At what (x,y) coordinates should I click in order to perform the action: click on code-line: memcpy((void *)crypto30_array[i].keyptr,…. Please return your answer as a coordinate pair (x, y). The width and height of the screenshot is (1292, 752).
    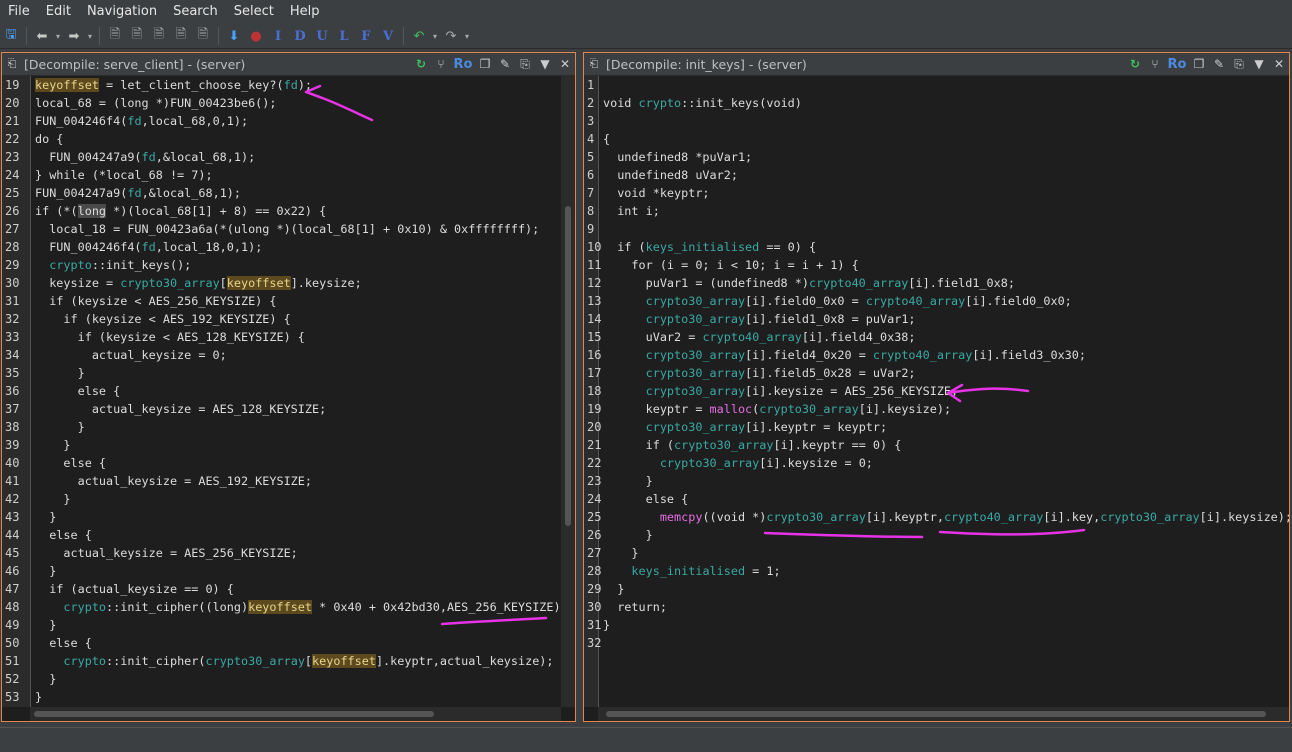
    Looking at the image, I should click on (974, 517).